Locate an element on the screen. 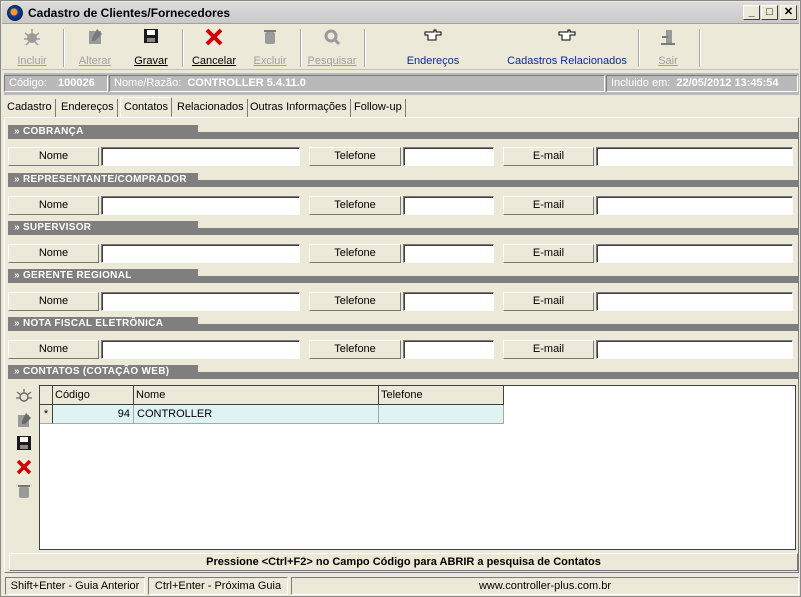 Image resolution: width=801 pixels, height=597 pixels. grid-incluir-button is located at coordinates (24, 397).